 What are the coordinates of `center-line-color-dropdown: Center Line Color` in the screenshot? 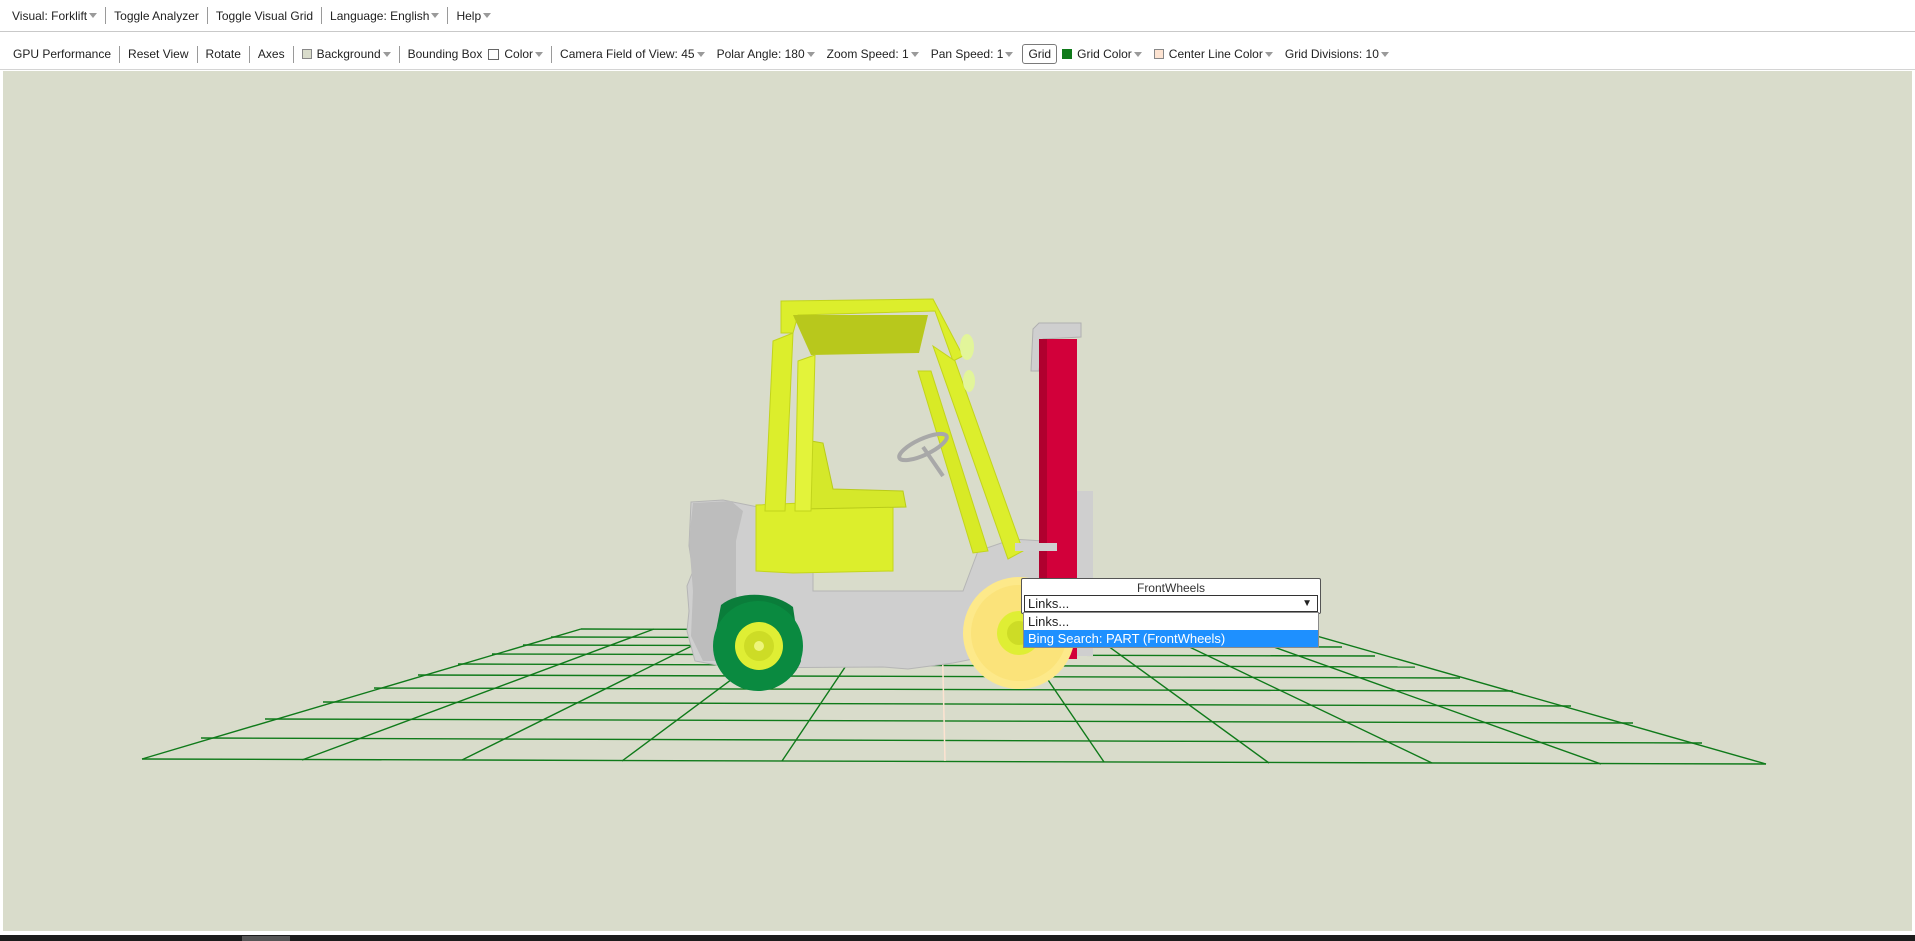 It's located at (1213, 54).